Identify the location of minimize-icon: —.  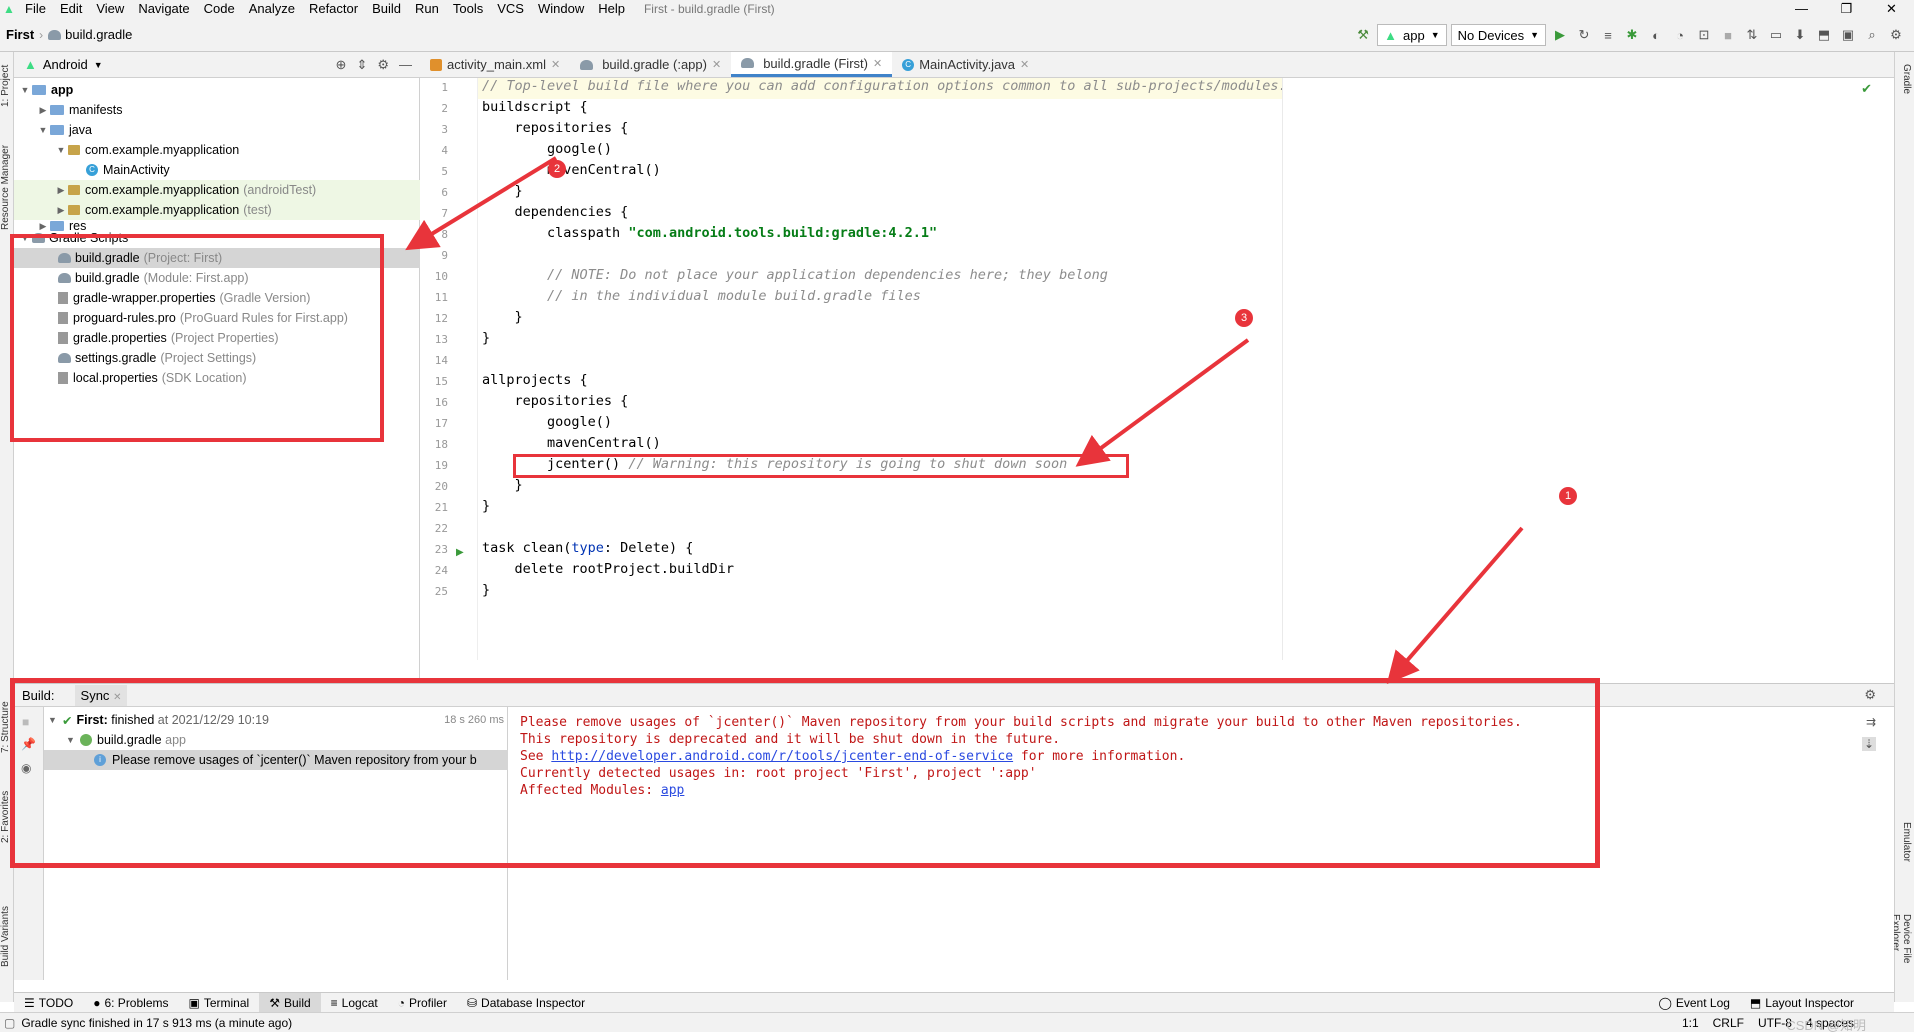
(1801, 9).